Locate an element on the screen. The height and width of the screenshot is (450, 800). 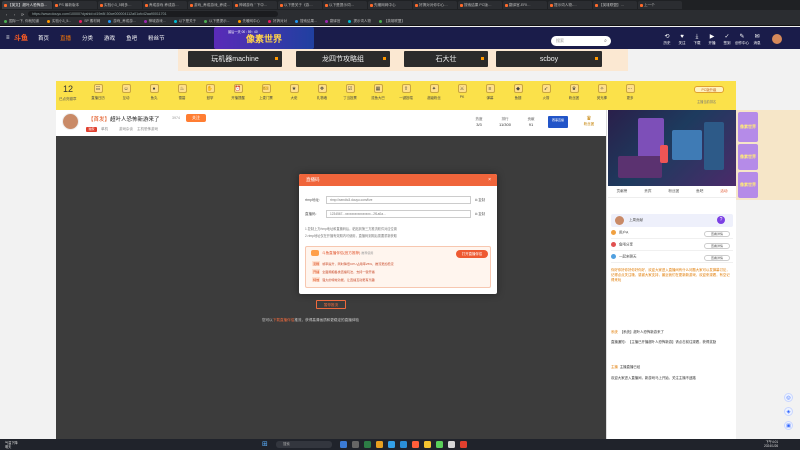
pc-upgrade-button: PC版升级 is located at coordinates (709, 89).